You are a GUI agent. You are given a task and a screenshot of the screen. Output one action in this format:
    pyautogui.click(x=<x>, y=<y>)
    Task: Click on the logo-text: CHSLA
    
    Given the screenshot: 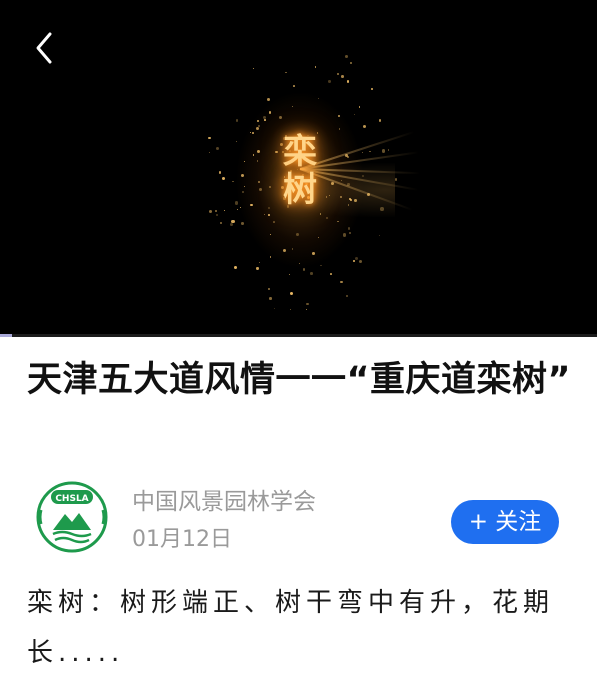 What is the action you would take?
    pyautogui.click(x=71, y=499)
    